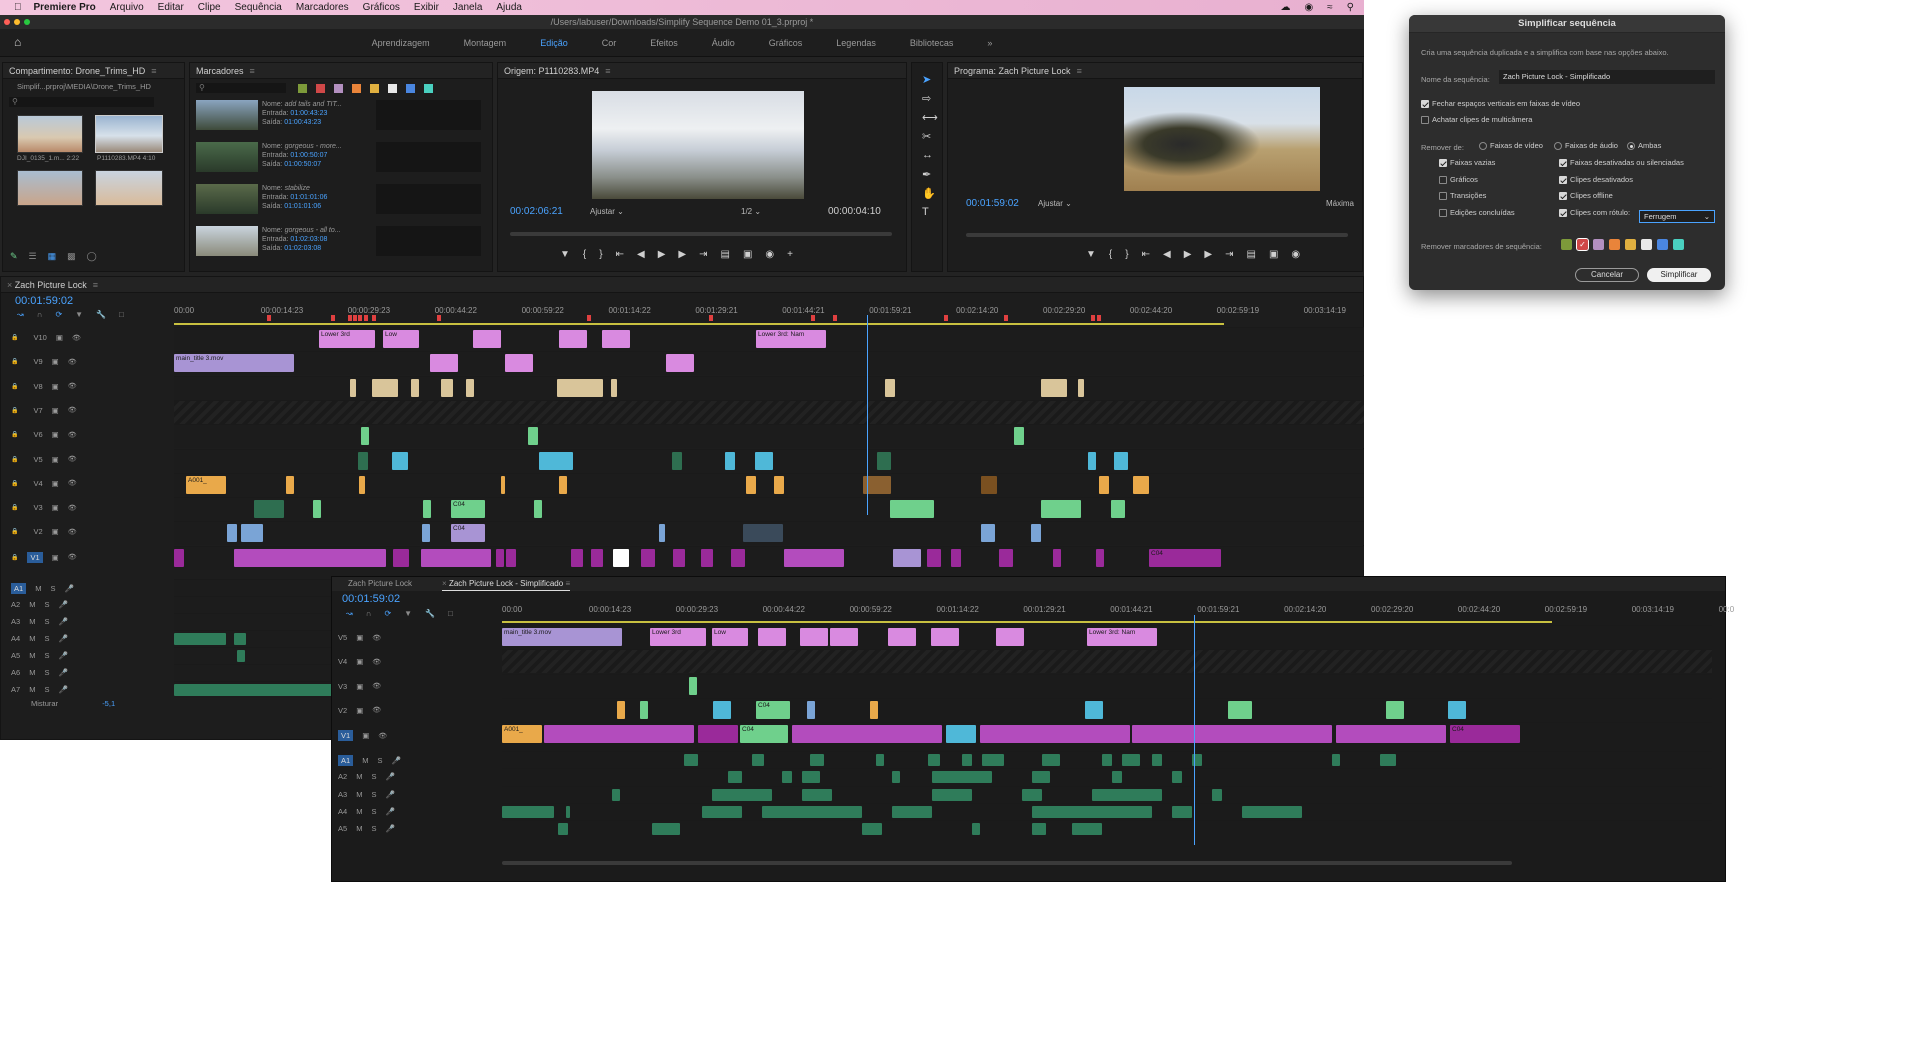 The width and height of the screenshot is (1920, 1047). Describe the element at coordinates (39, 337) in the screenshot. I see `track-label: V10` at that location.